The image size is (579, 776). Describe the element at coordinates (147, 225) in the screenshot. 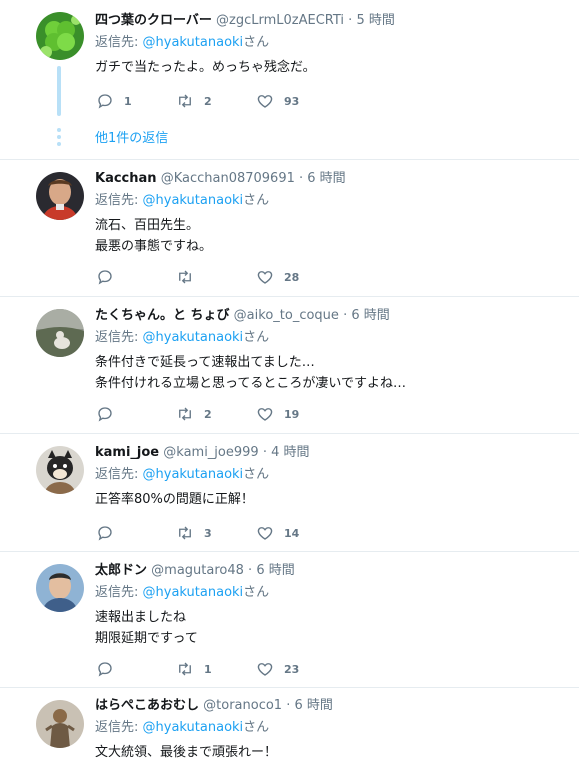

I see `tweet-text-line: 流石、百田先生。` at that location.